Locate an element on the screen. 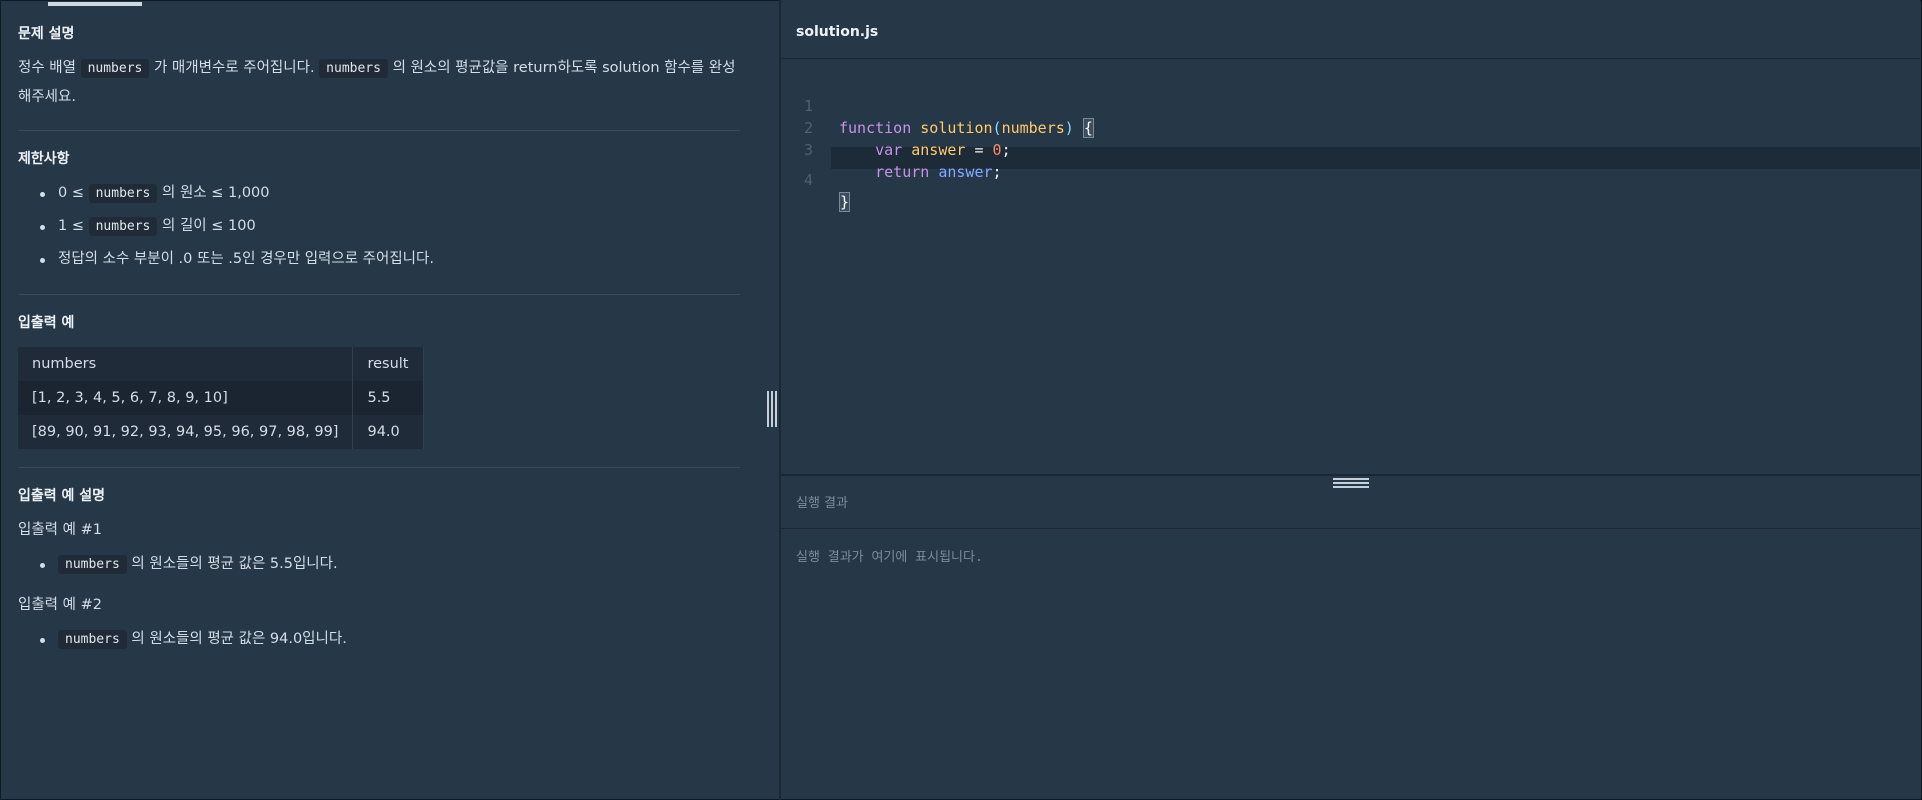 Image resolution: width=1922 pixels, height=800 pixels. line-number: 4 is located at coordinates (808, 180).